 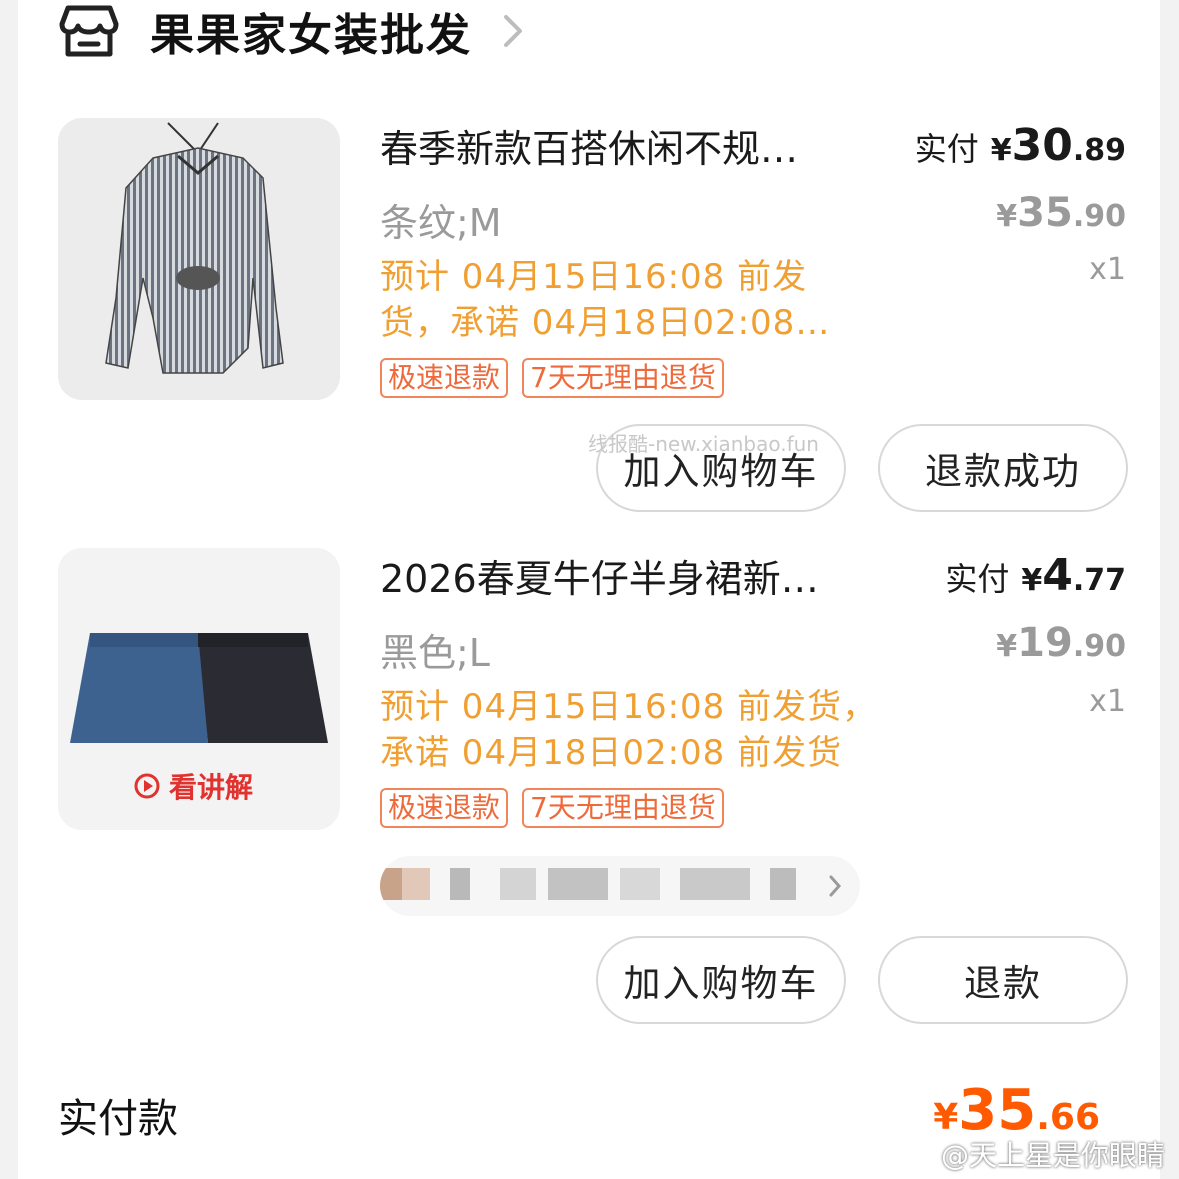 What do you see at coordinates (1003, 980) in the screenshot?
I see `refund-button: 退款` at bounding box center [1003, 980].